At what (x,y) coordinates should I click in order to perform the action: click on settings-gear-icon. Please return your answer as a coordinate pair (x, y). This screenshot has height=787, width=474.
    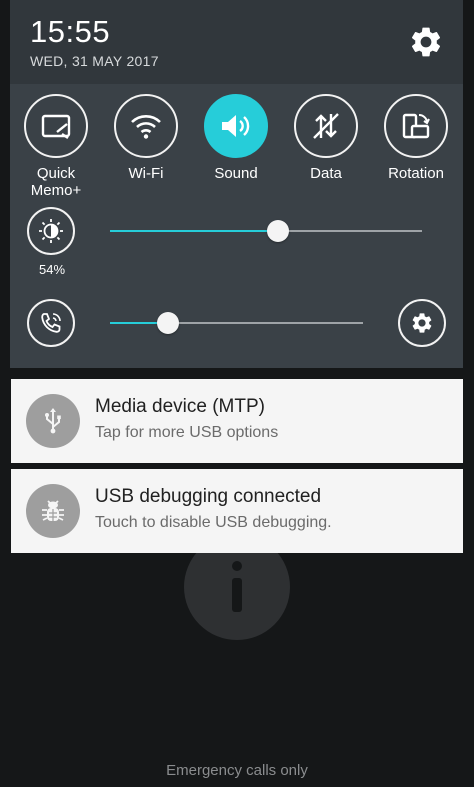
    Looking at the image, I should click on (426, 42).